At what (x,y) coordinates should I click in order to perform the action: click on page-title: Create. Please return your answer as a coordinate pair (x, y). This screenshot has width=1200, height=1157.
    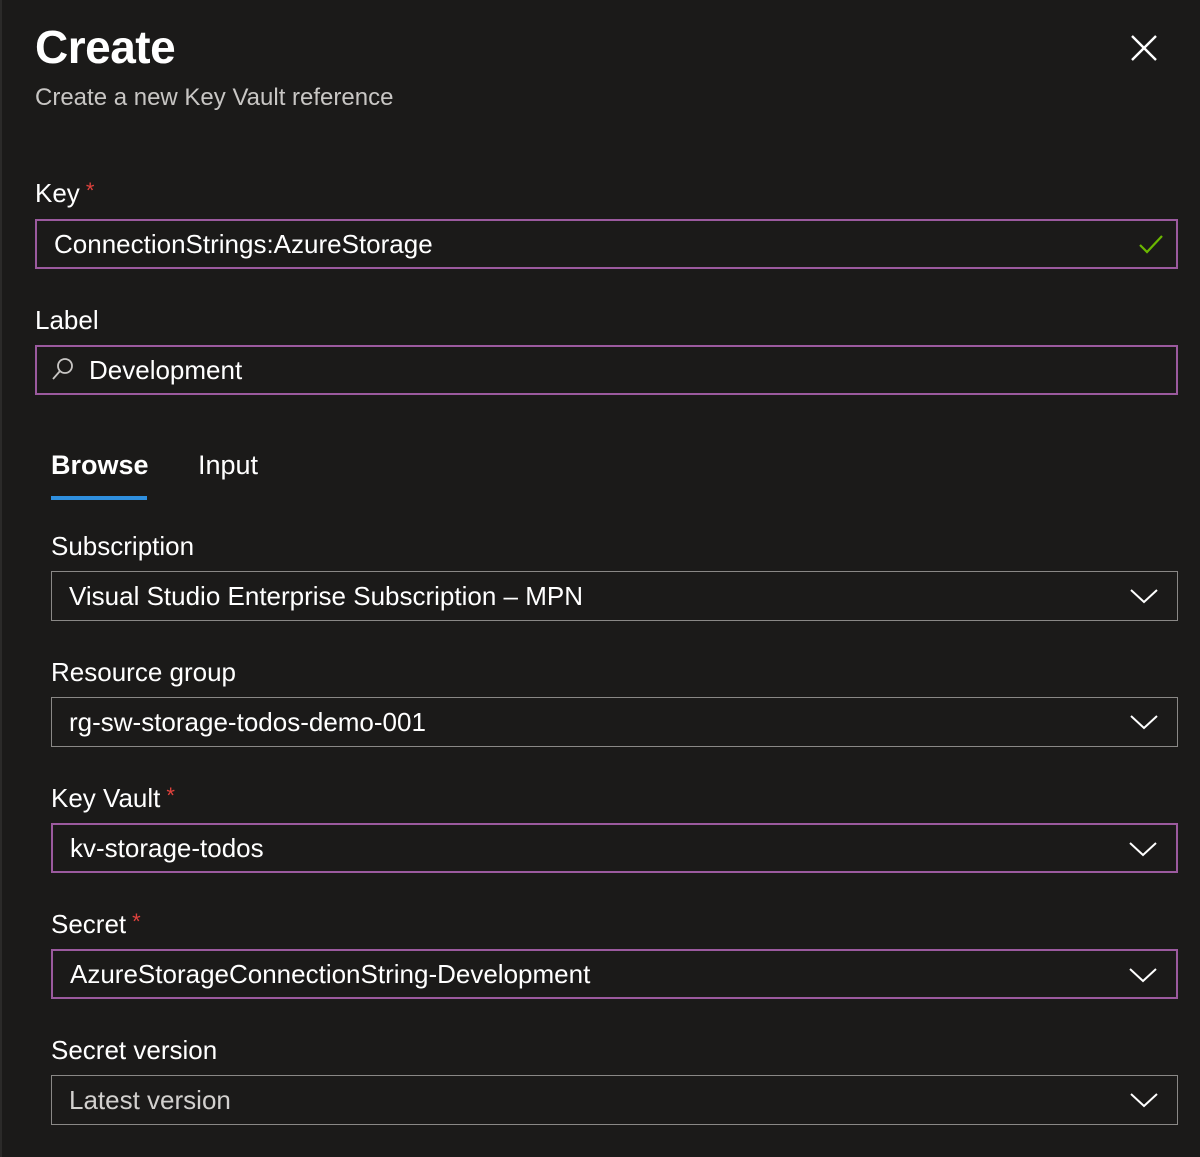
    Looking at the image, I should click on (105, 47).